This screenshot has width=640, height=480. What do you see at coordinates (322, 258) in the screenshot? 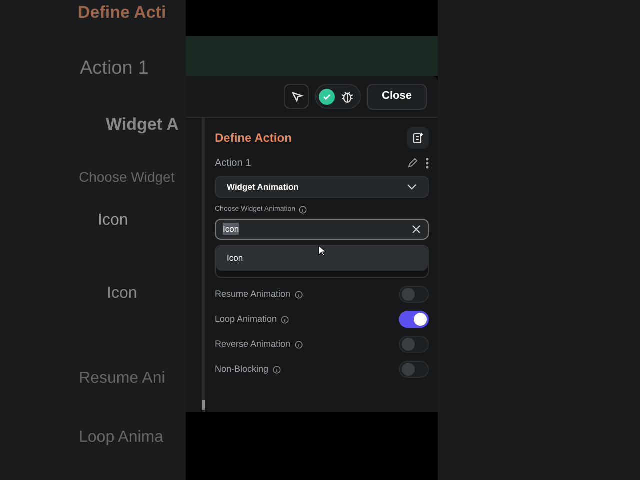
I see `dropdown-option: Icon` at bounding box center [322, 258].